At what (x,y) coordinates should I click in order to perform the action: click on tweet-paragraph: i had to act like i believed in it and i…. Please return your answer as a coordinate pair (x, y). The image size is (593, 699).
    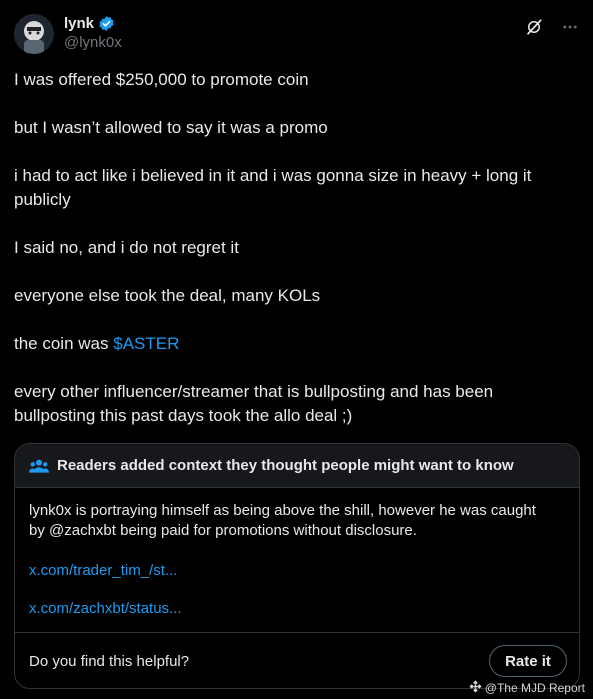
    Looking at the image, I should click on (273, 187).